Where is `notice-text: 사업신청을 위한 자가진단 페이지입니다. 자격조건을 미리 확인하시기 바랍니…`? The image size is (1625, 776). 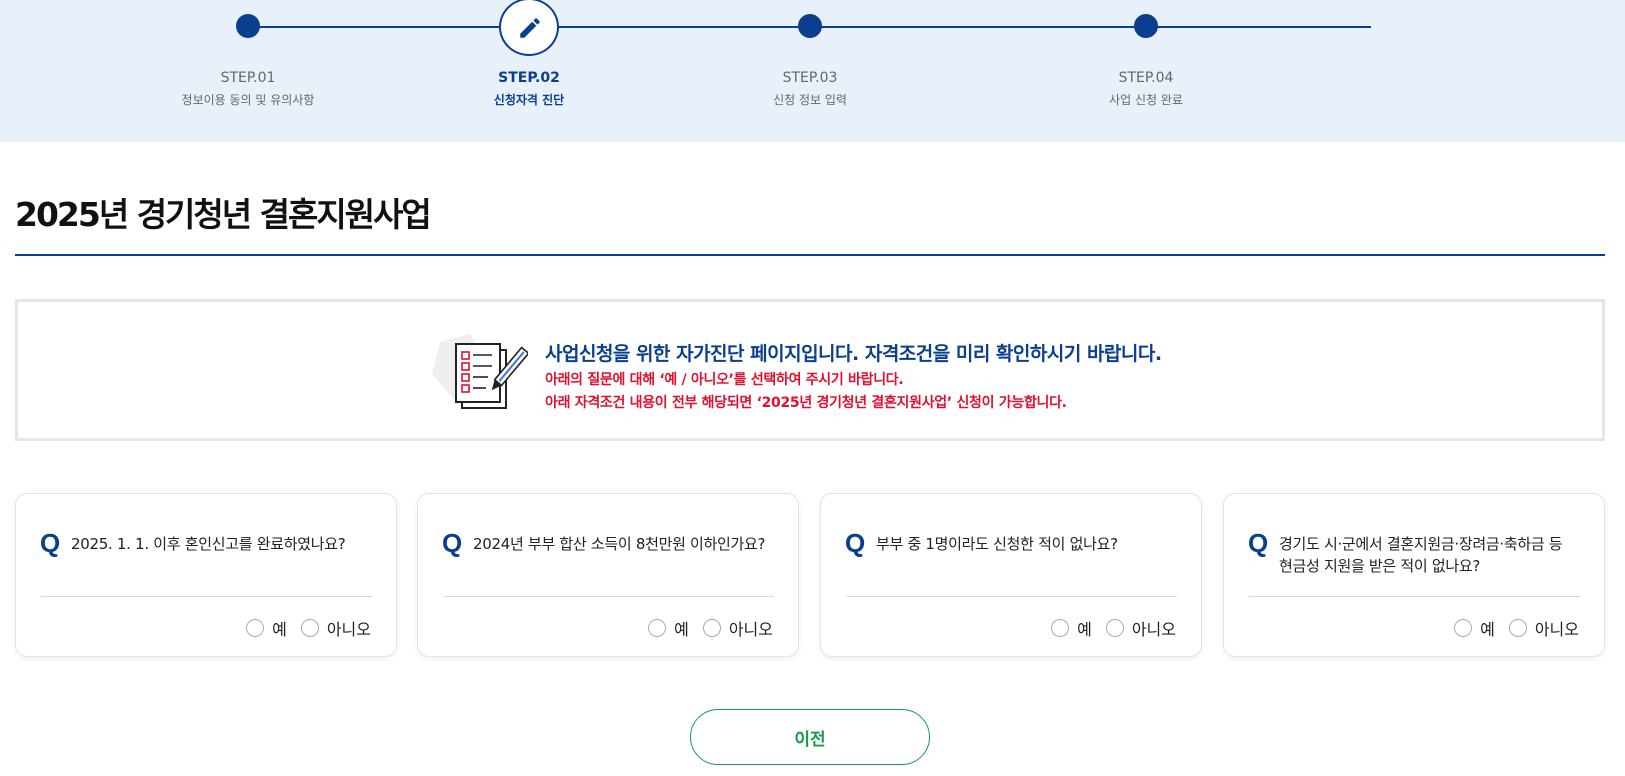
notice-text: 사업신청을 위한 자가진단 페이지입니다. 자격조건을 미리 확인하시기 바랍니… is located at coordinates (853, 375).